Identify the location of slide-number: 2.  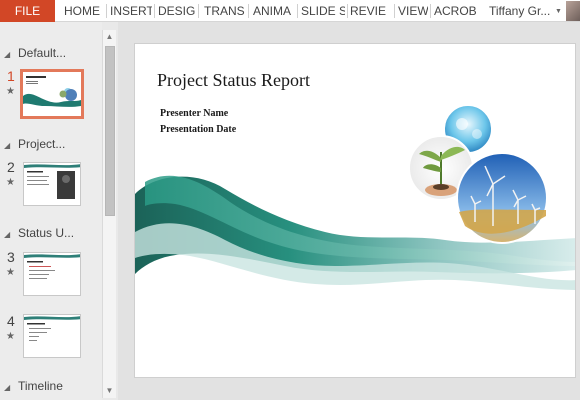
(11, 167).